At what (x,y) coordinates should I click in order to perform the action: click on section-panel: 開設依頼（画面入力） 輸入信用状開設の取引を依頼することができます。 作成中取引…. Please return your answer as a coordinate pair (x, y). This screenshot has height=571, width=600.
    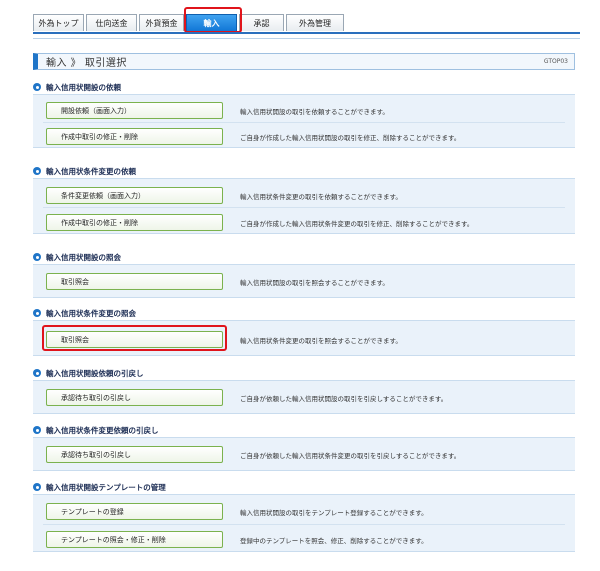
    Looking at the image, I should click on (304, 121).